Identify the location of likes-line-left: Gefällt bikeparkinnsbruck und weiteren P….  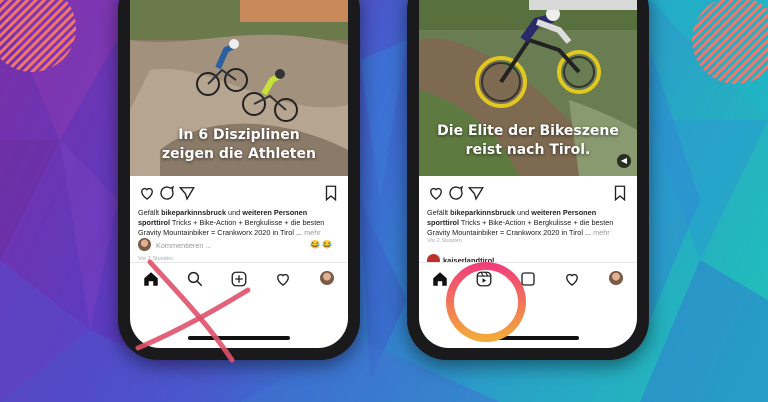
(223, 212).